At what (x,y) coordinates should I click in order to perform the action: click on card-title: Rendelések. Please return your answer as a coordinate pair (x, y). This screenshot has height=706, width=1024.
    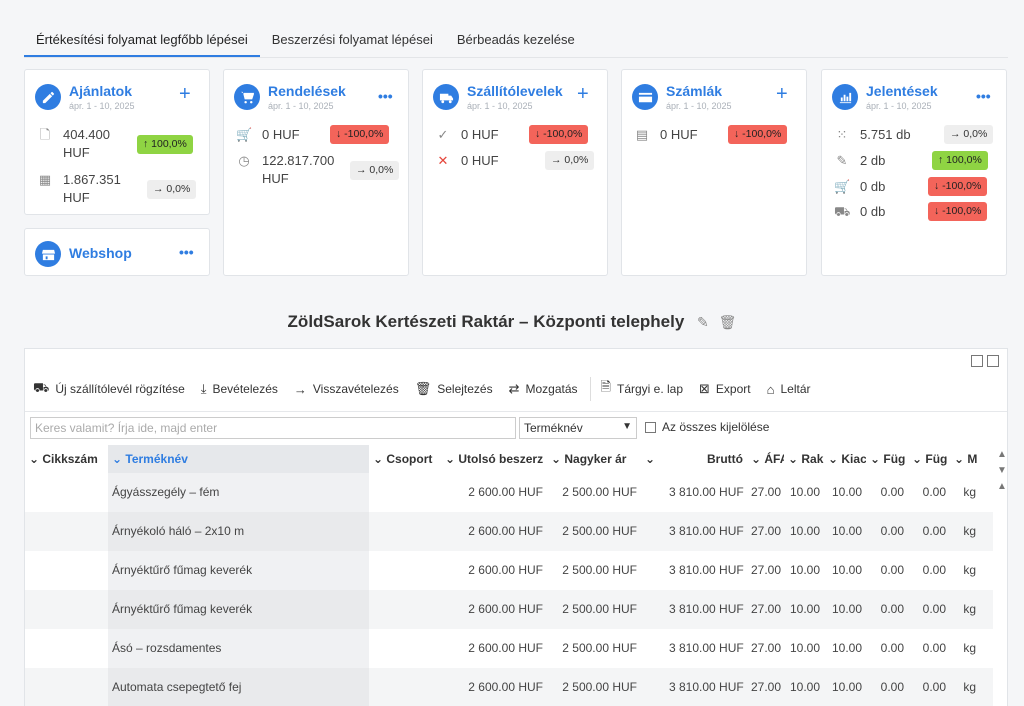
    Looking at the image, I should click on (307, 91).